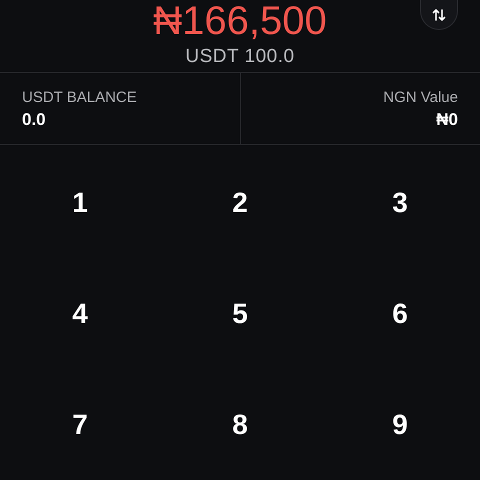 The width and height of the screenshot is (480, 480). Describe the element at coordinates (447, 120) in the screenshot. I see `balance-value: ₦0` at that location.